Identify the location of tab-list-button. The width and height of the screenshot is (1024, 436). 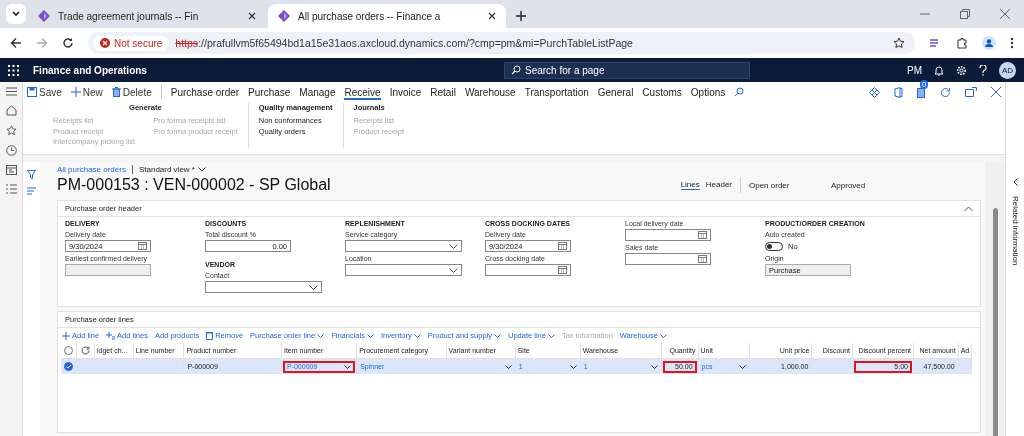
(16, 14).